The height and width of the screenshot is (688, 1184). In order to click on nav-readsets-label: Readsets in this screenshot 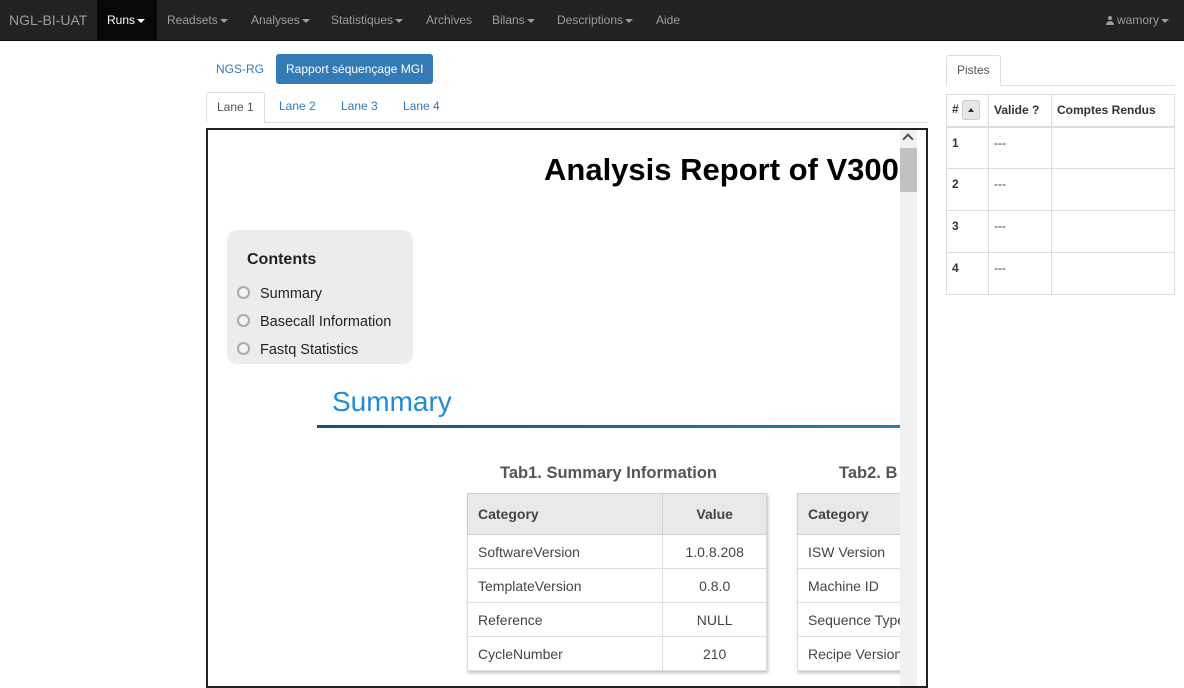, I will do `click(192, 20)`.